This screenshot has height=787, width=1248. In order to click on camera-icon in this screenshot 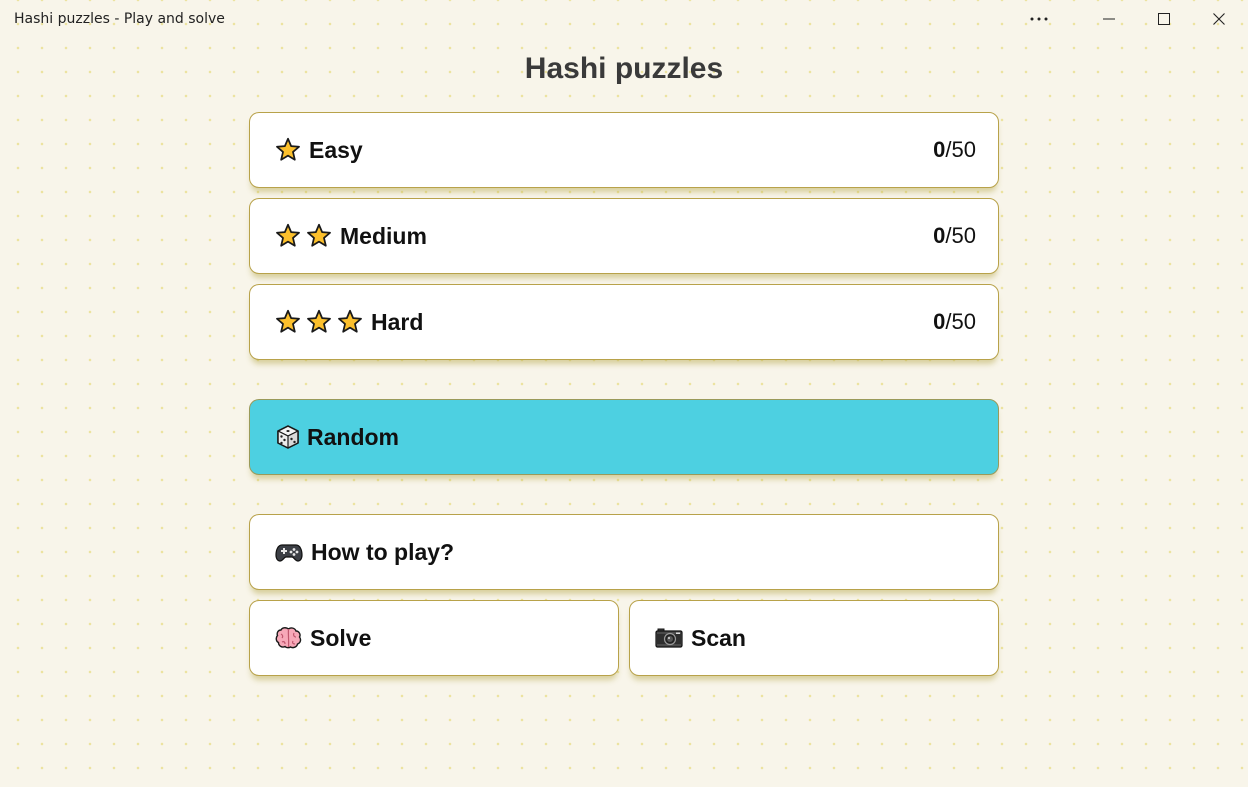, I will do `click(669, 638)`.